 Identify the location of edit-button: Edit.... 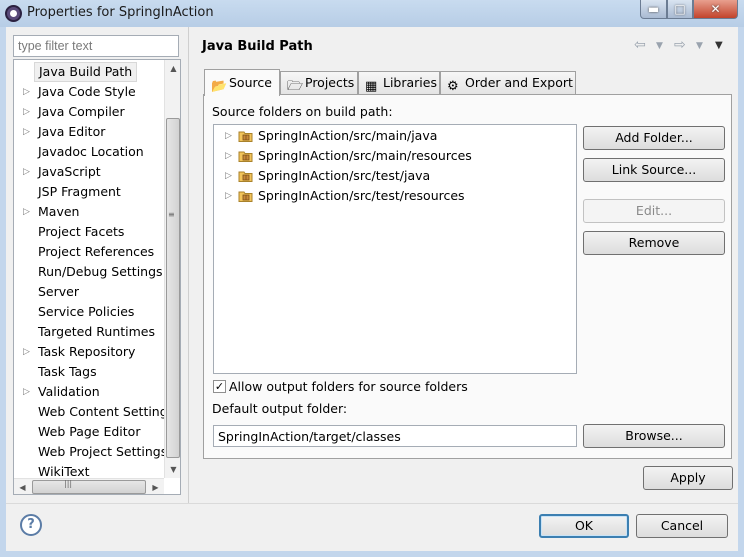
(654, 211).